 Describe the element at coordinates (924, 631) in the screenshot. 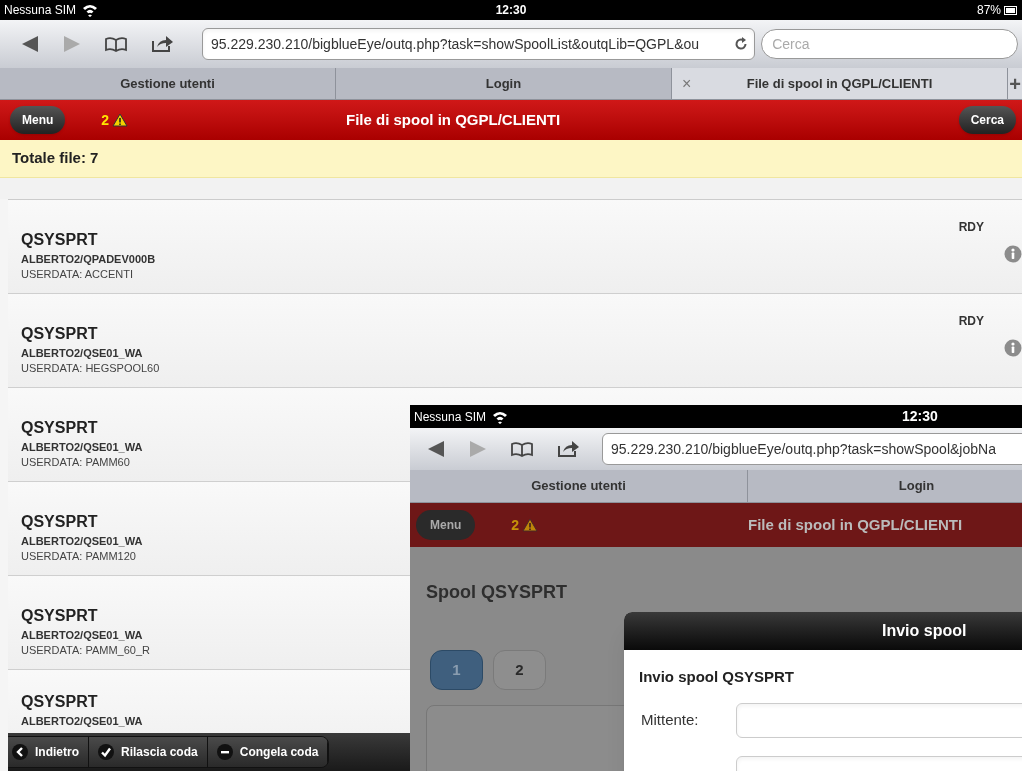

I see `dialog-title: Invio spool` at that location.